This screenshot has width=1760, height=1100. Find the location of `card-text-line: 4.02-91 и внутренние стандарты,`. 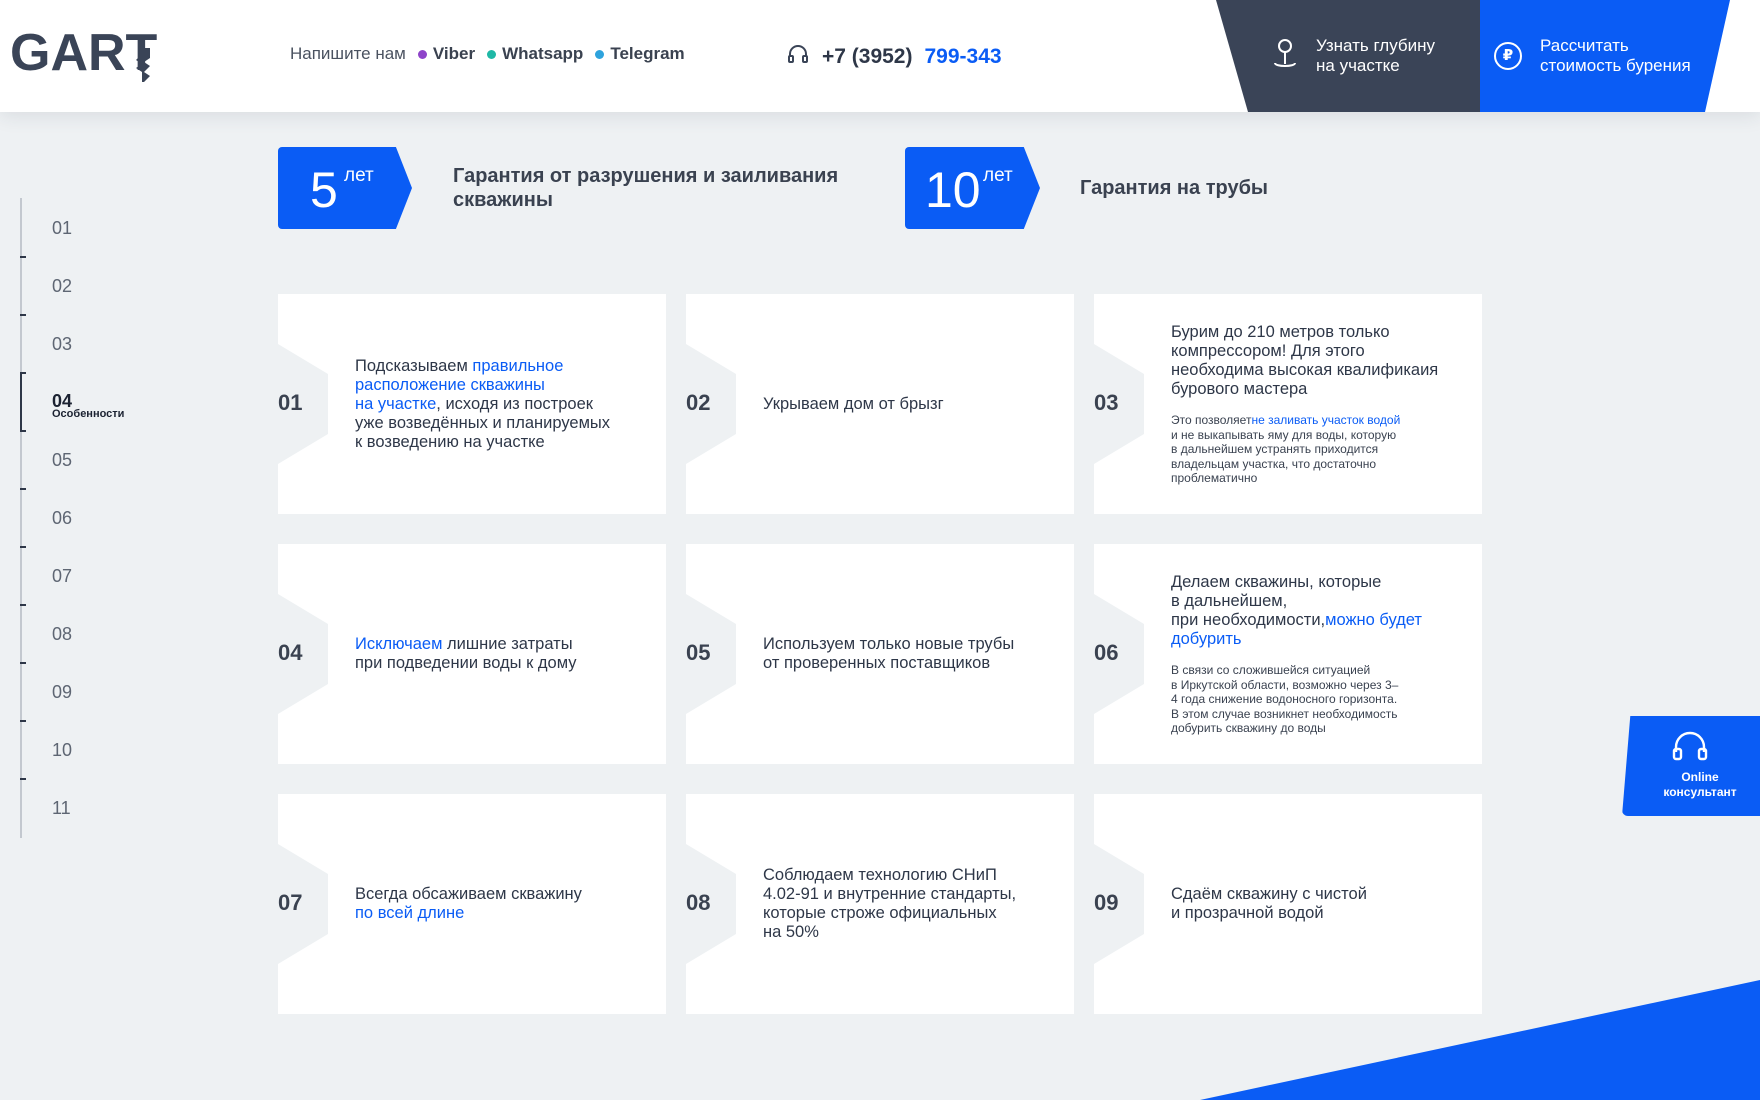

card-text-line: 4.02-91 и внутренние стандарты, is located at coordinates (889, 894).